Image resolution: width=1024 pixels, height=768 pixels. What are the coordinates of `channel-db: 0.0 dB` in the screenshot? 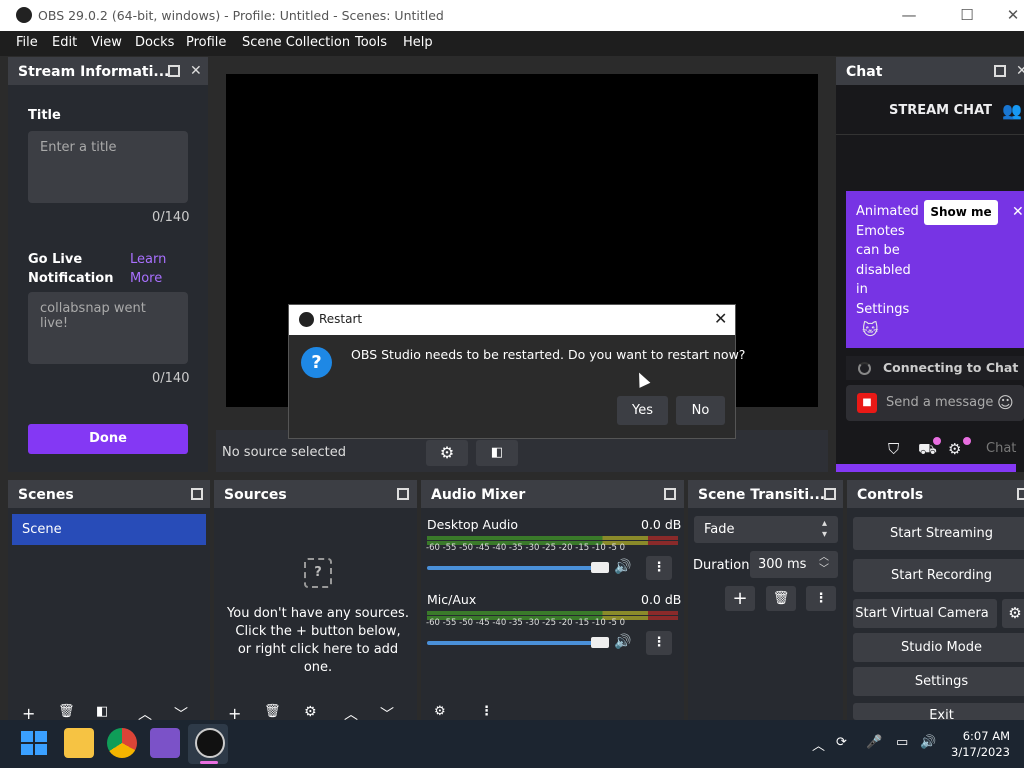 It's located at (661, 599).